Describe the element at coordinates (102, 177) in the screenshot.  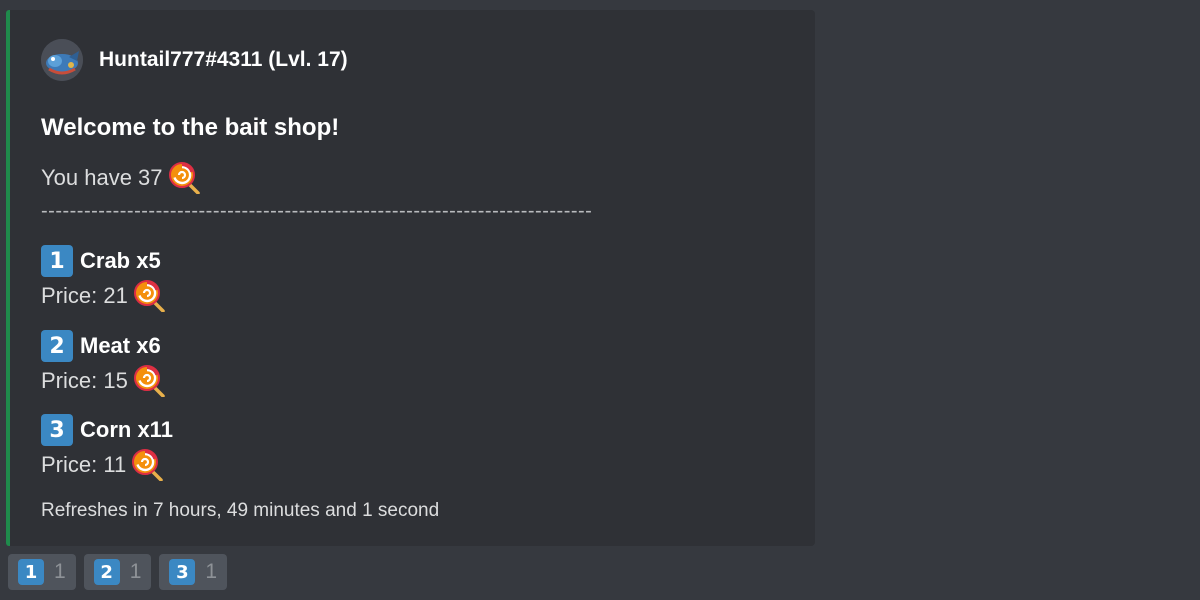
I see `balance-text: You have 37` at that location.